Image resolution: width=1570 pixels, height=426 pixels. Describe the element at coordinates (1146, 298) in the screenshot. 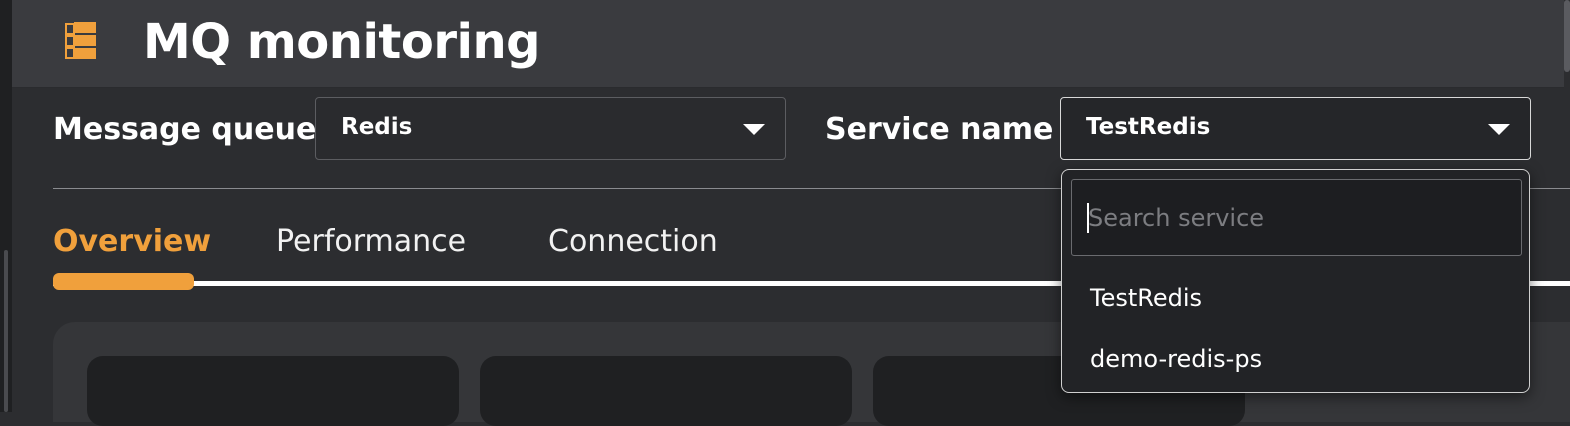

I see `dropdown-option-testredis: TestRedis` at that location.